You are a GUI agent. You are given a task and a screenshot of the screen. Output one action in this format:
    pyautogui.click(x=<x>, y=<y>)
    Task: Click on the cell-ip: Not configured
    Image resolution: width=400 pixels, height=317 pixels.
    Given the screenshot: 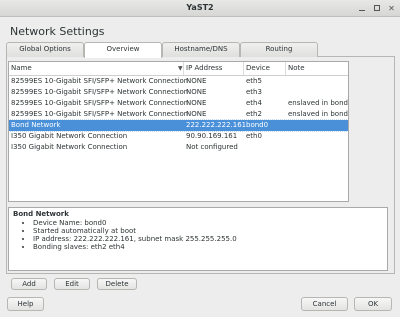 What is the action you would take?
    pyautogui.click(x=212, y=147)
    